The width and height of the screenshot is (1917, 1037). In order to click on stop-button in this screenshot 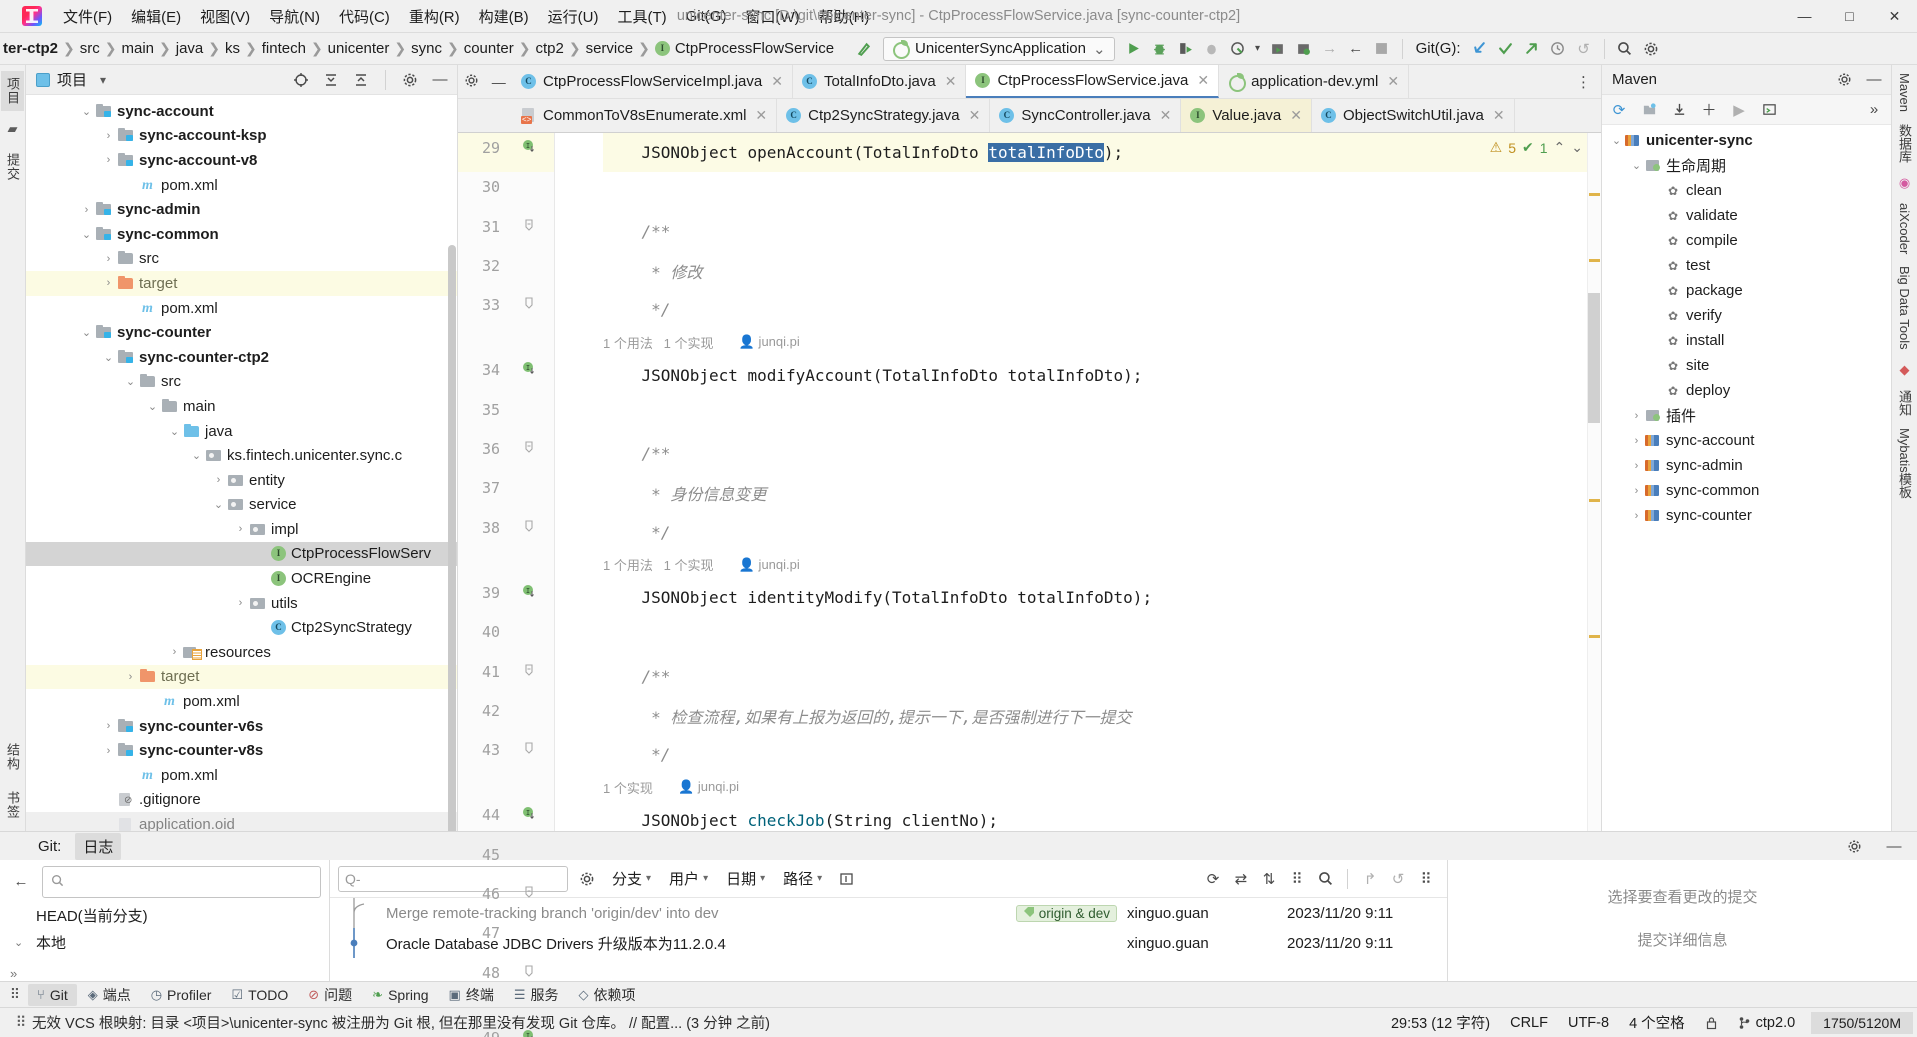, I will do `click(1382, 49)`.